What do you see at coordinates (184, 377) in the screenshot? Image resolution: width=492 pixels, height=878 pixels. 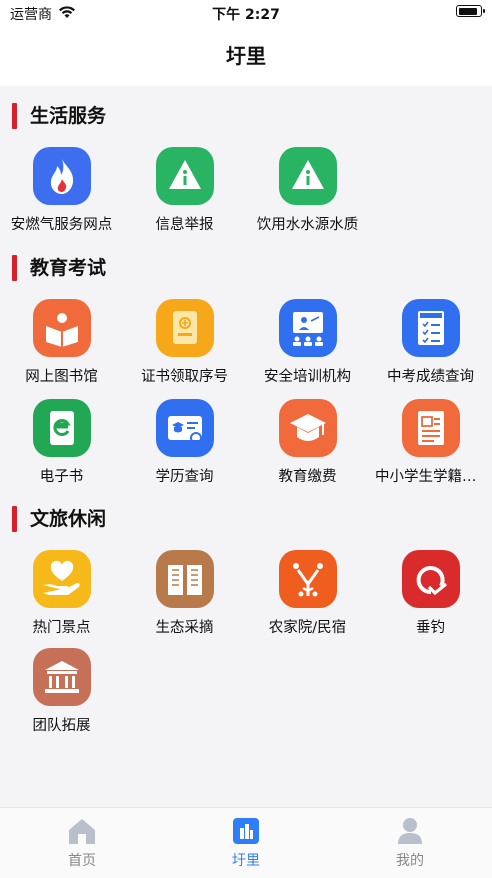 I see `service-label: 证书领取序号` at bounding box center [184, 377].